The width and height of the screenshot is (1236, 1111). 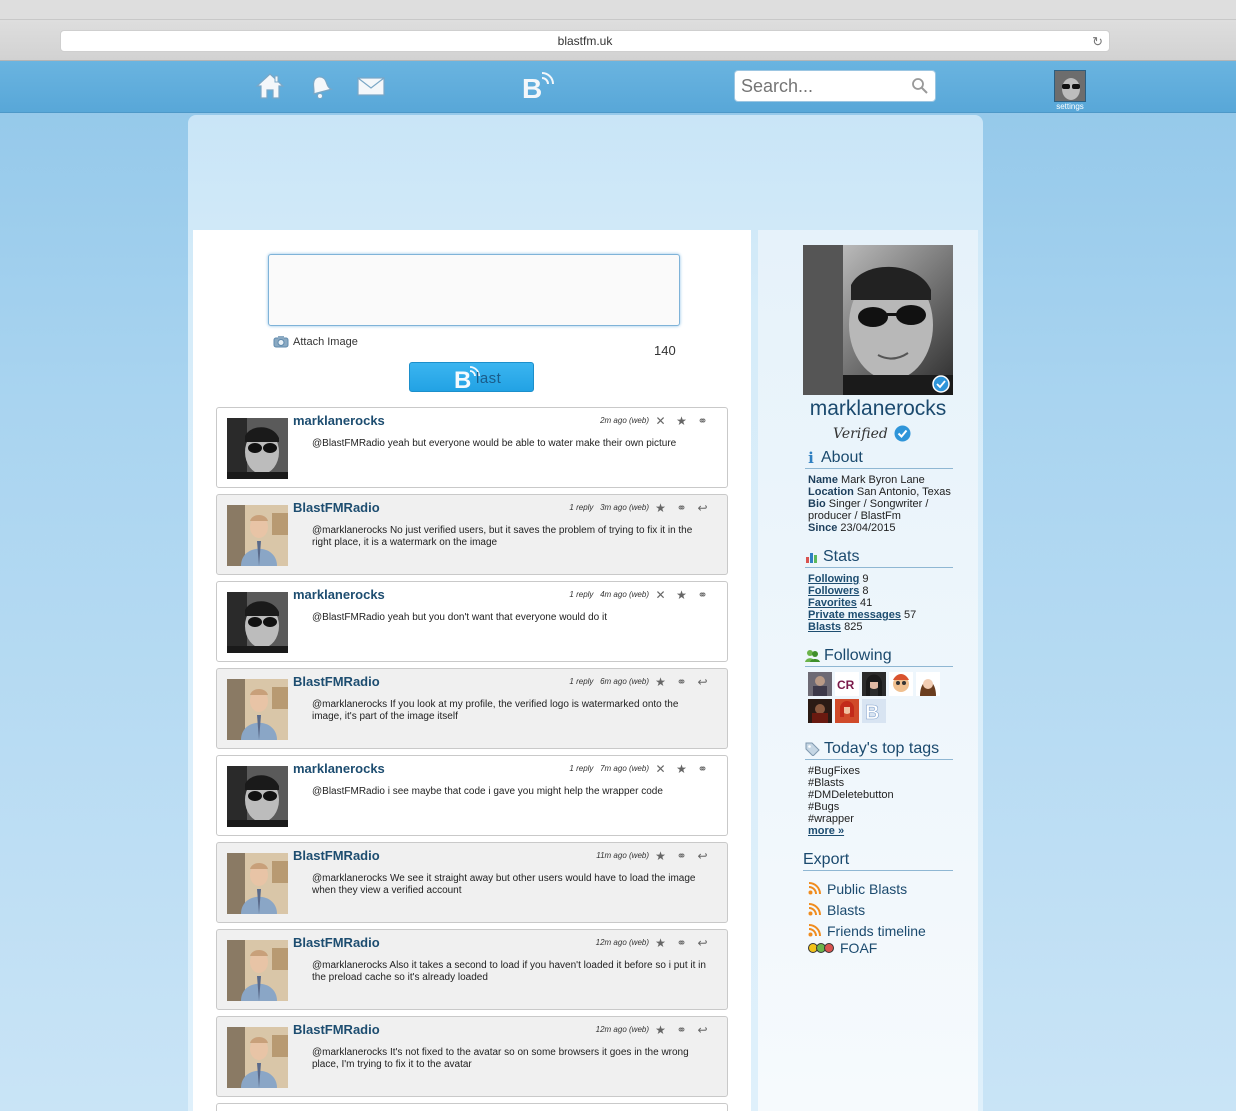 I want to click on feed-meta: 1 reply 4m ago (web), so click(x=609, y=594).